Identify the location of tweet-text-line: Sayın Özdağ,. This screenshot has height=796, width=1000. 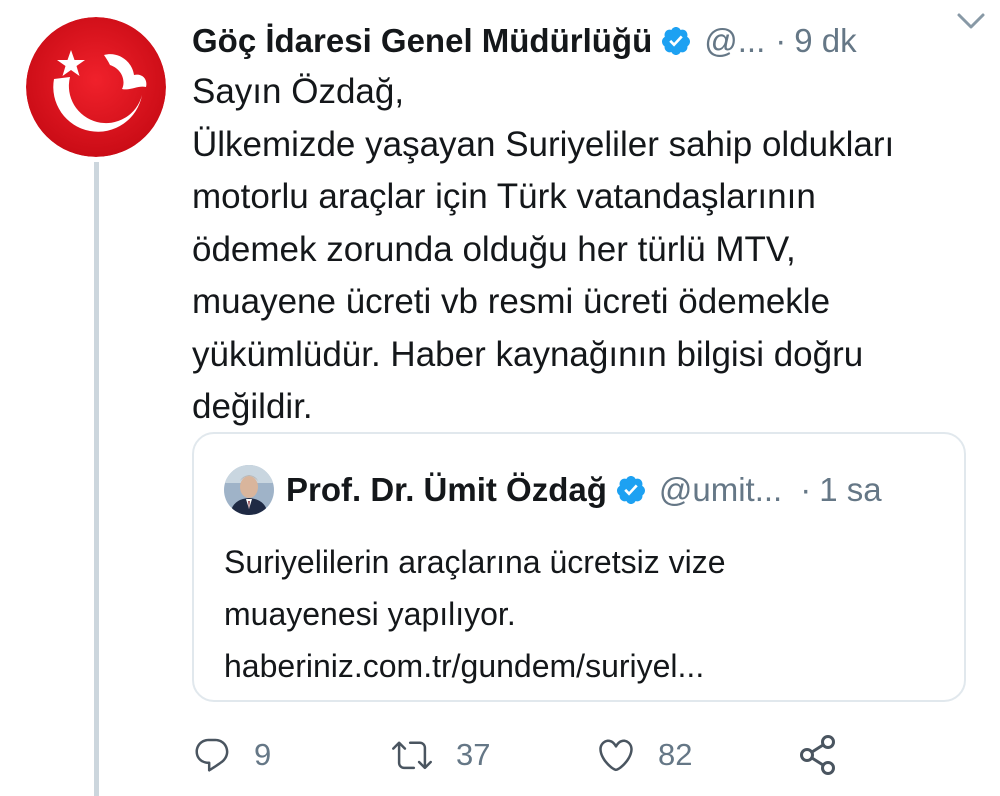
(298, 91).